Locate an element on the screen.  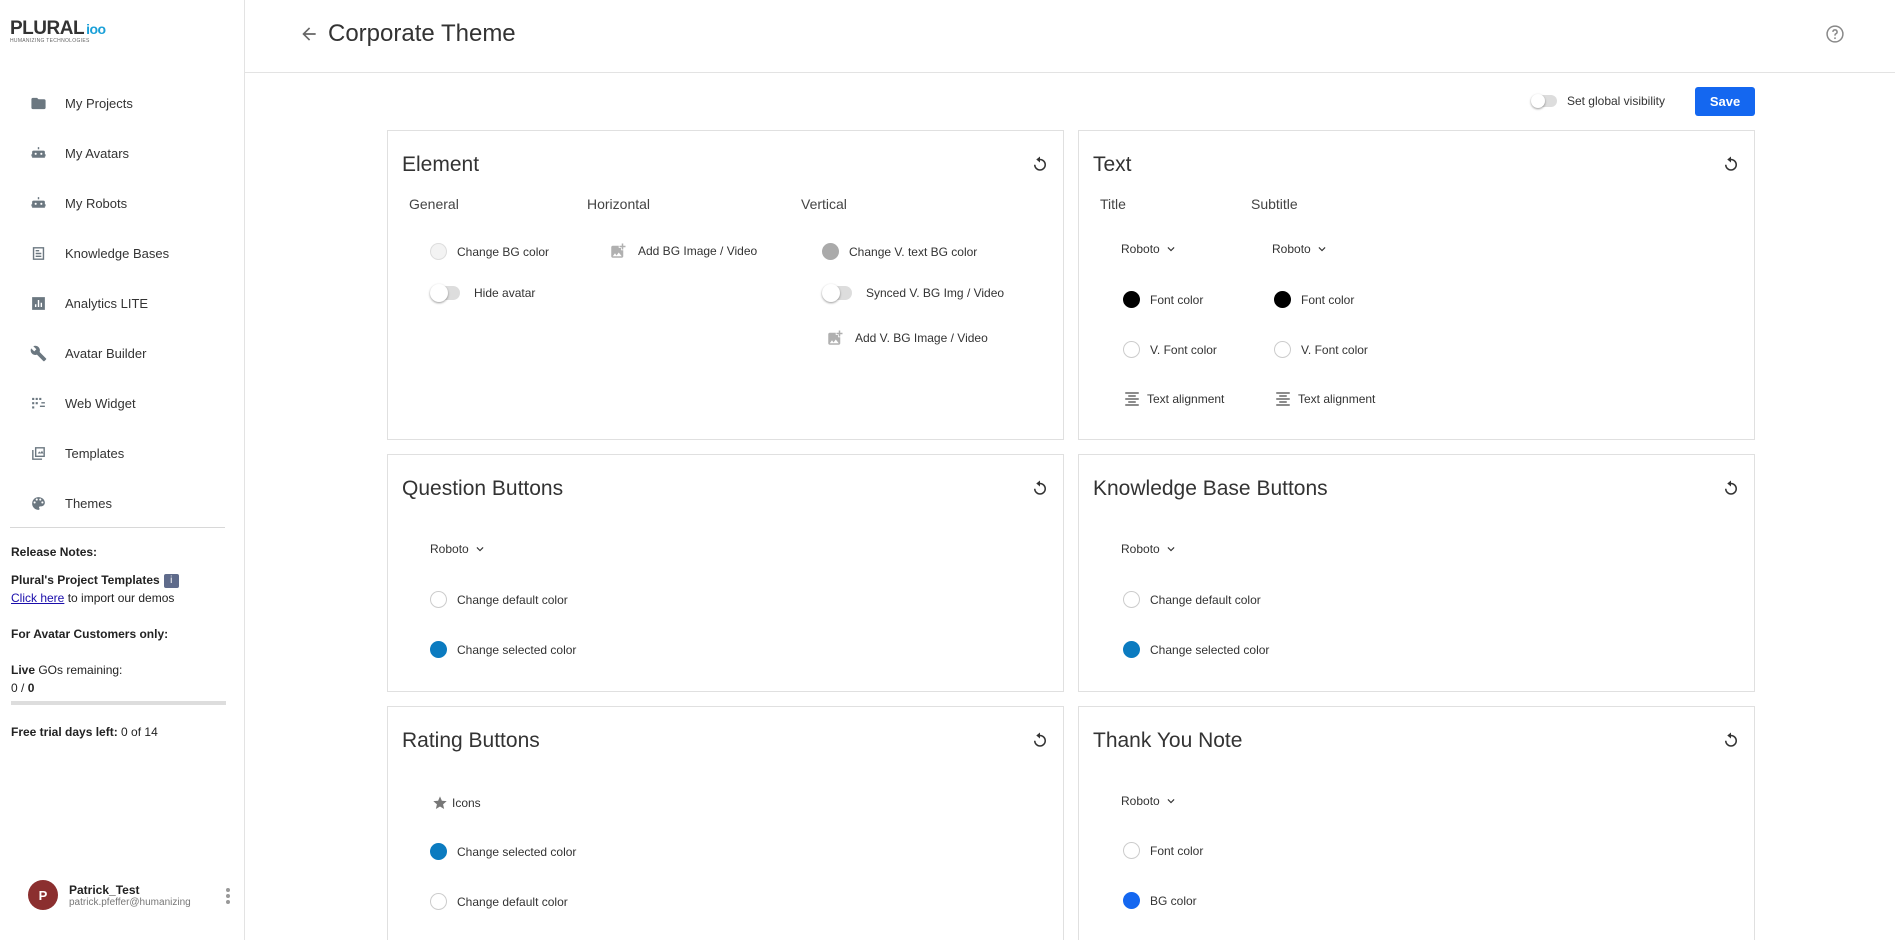
sidebar-item-web-widget: Web Widget is located at coordinates (122, 403).